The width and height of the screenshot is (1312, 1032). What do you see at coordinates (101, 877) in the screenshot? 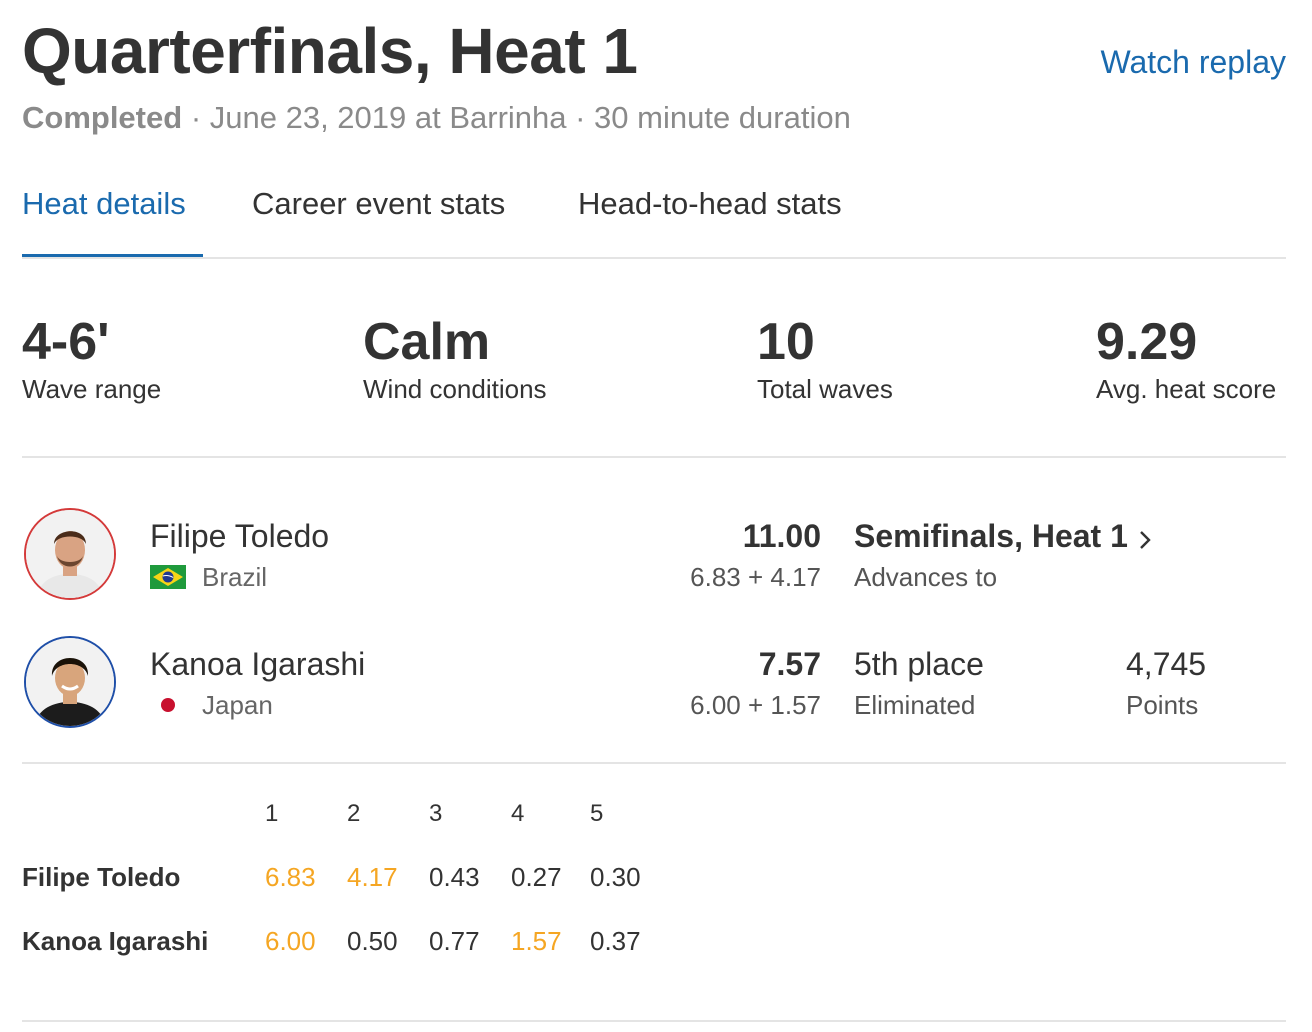
I see `wave-row-athlete-name: Filipe Toledo` at bounding box center [101, 877].